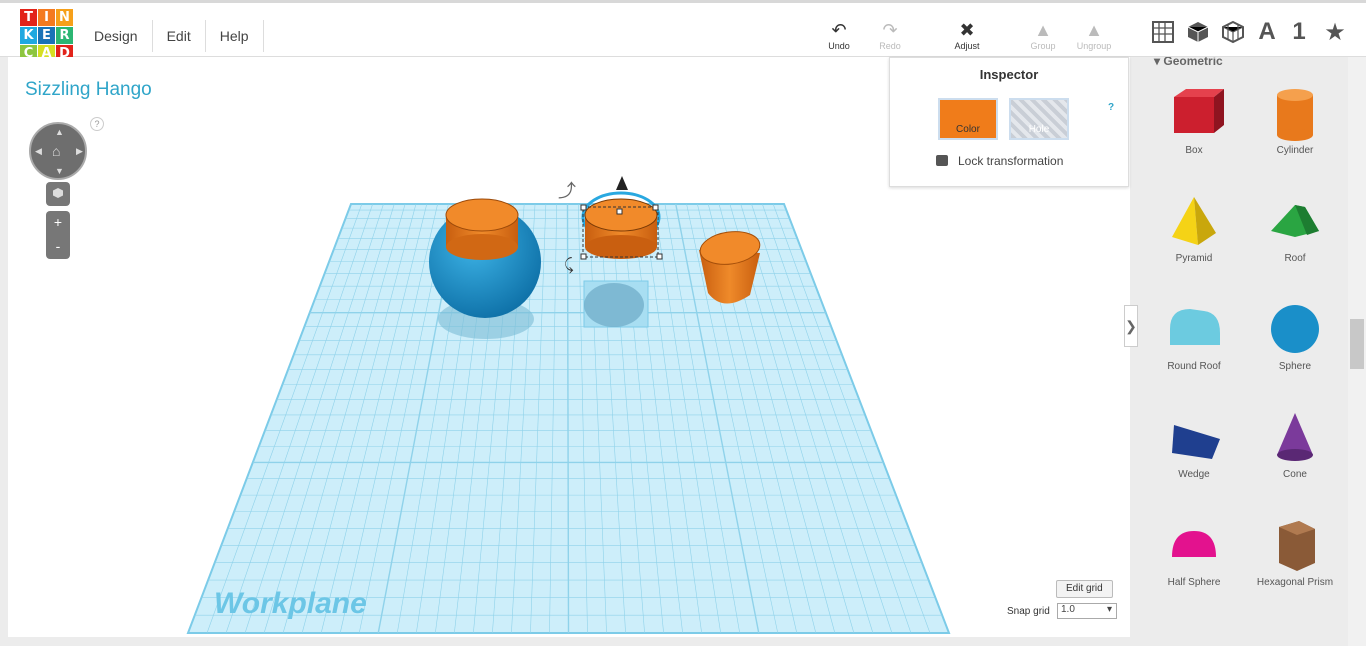 The height and width of the screenshot is (646, 1366). I want to click on ungroup-button: ▲ Ungroup, so click(1094, 35).